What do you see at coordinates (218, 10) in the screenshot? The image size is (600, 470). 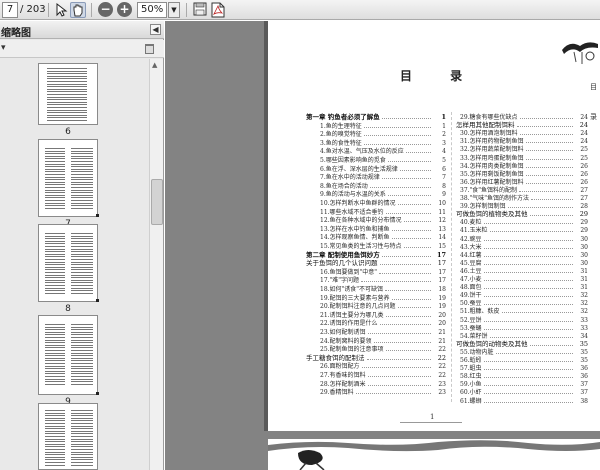 I see `pdf-icon` at bounding box center [218, 10].